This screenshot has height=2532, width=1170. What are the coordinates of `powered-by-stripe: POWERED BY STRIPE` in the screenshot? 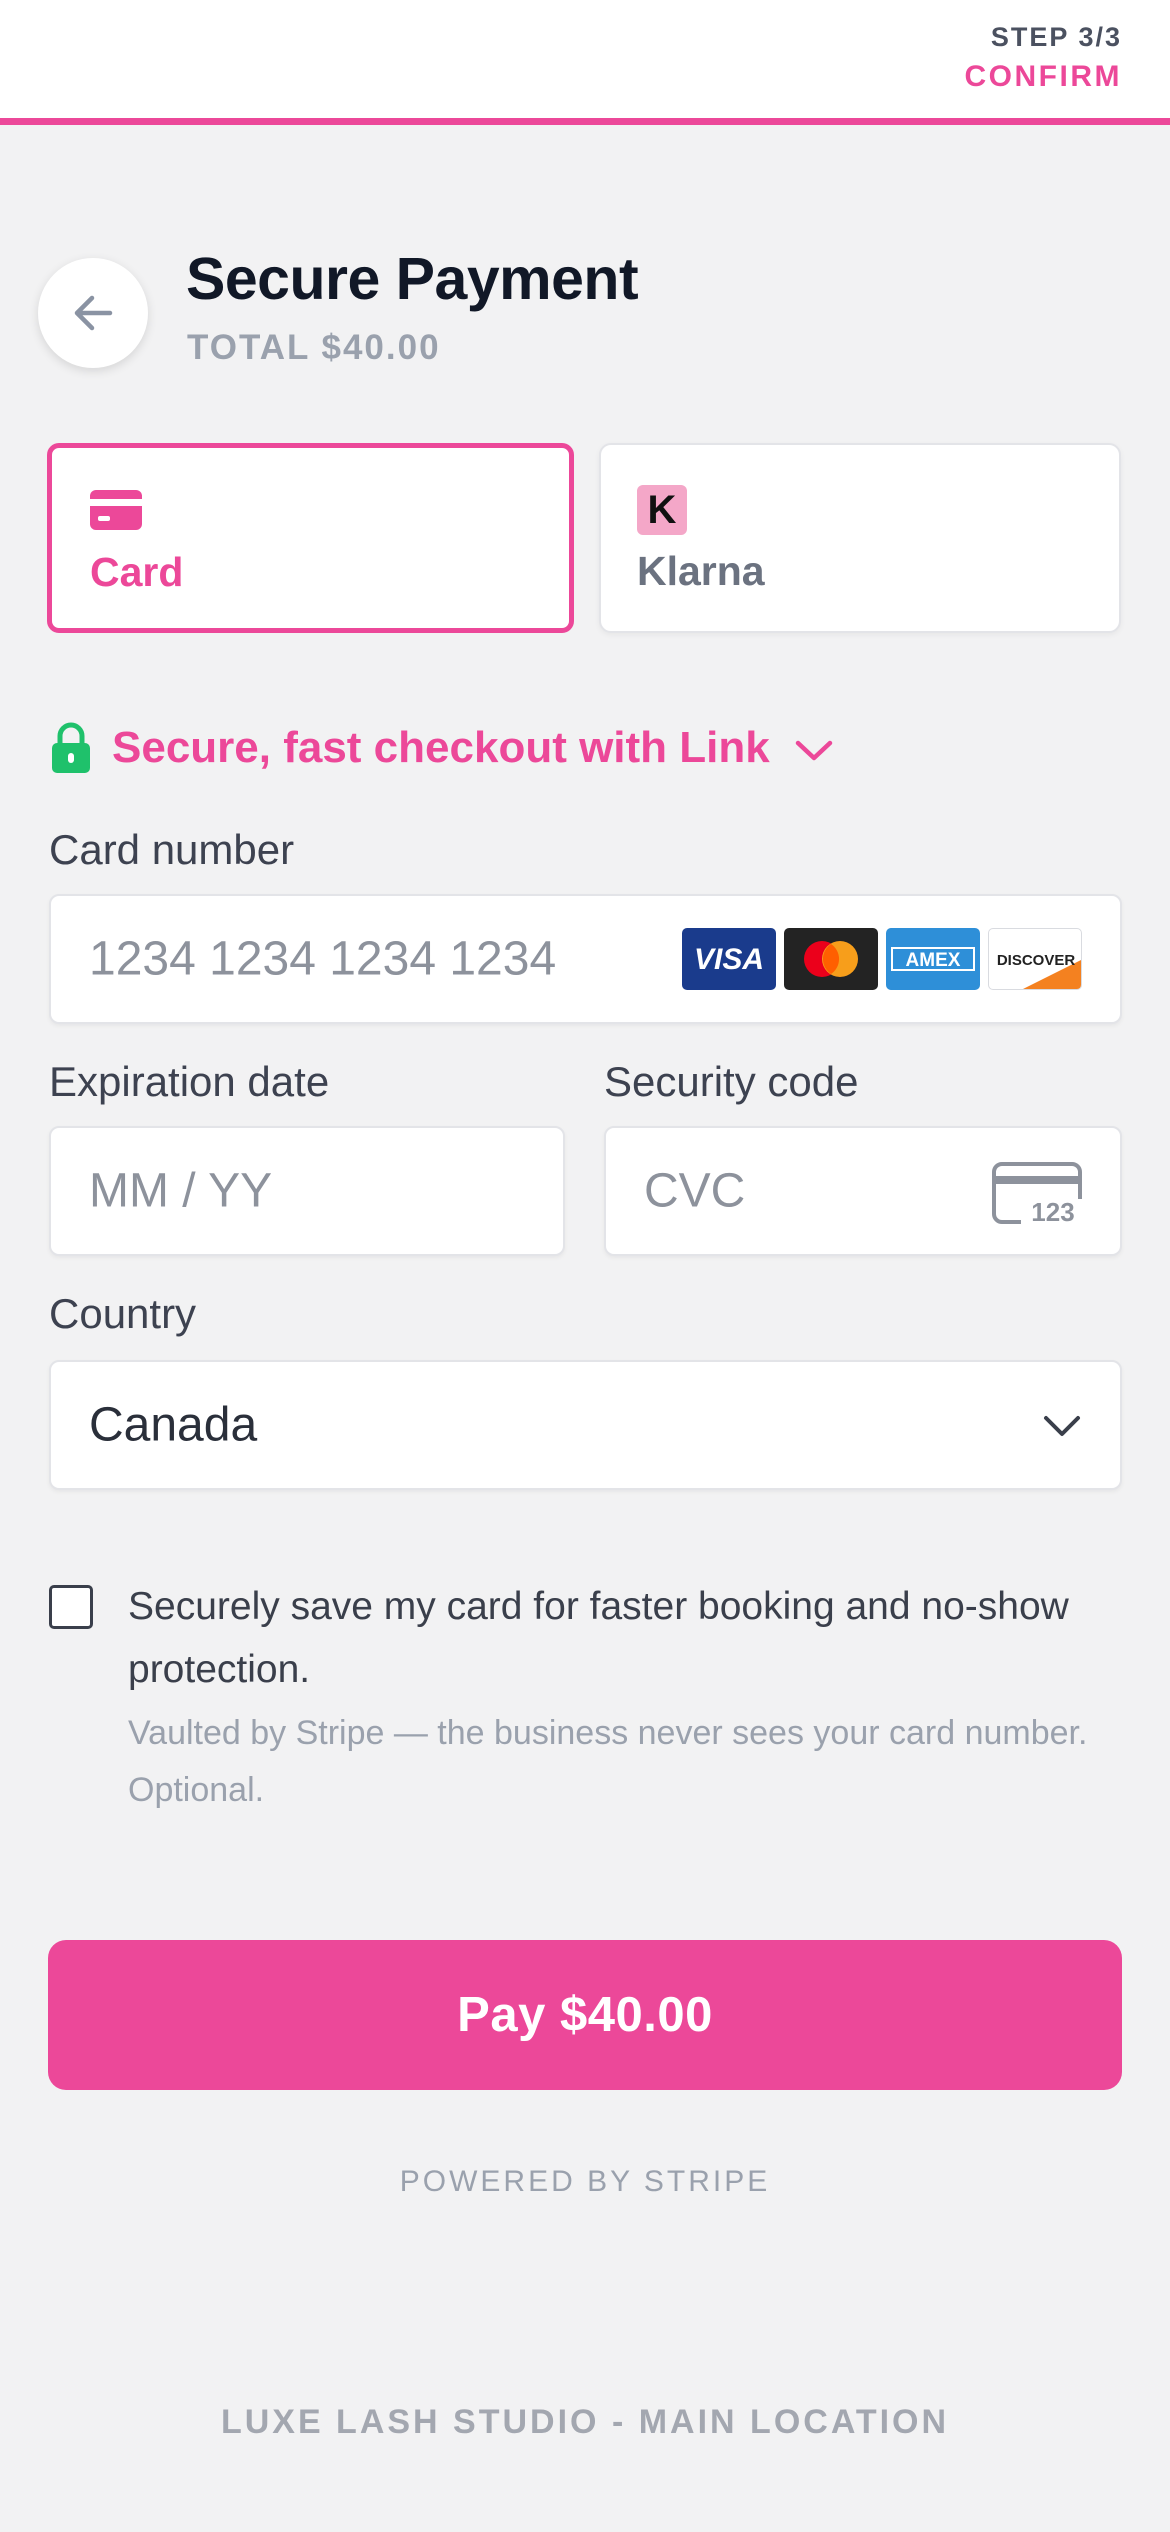 It's located at (585, 2181).